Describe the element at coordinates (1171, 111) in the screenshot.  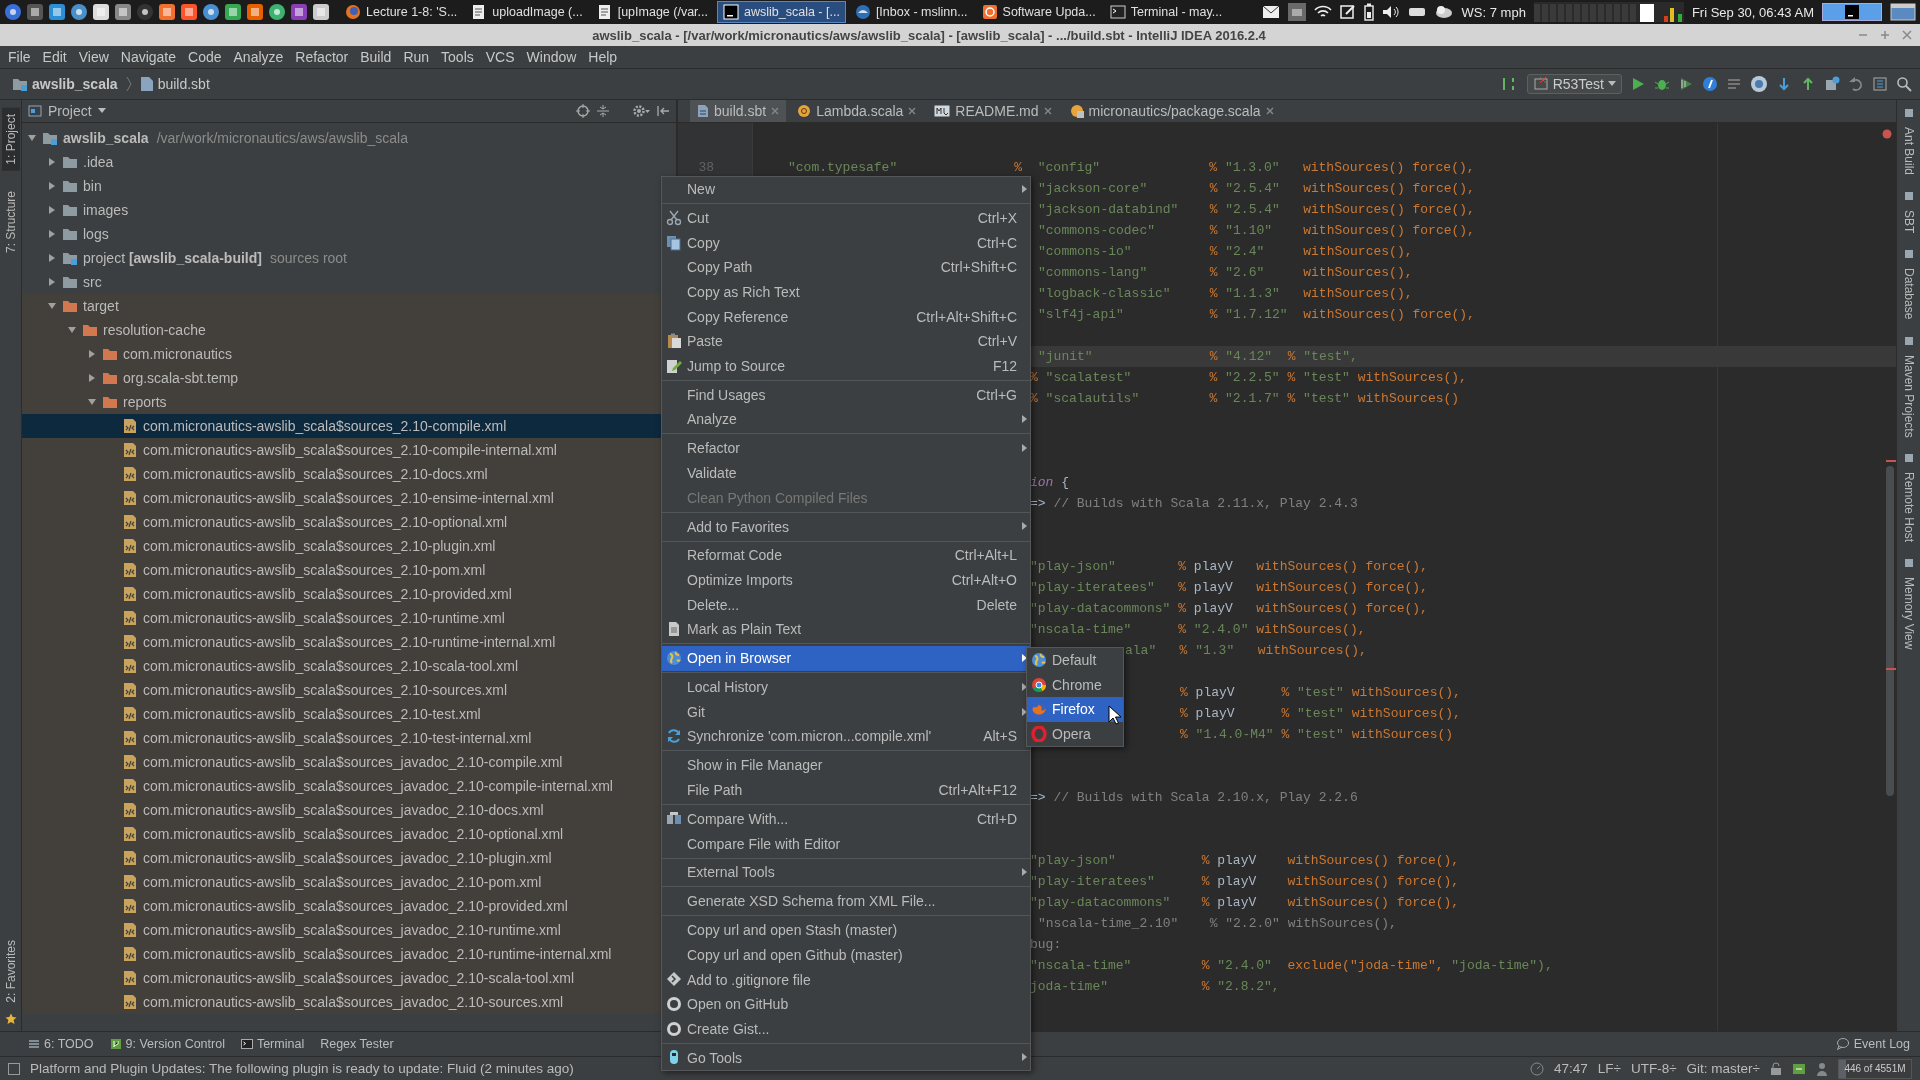
I see `editor-tab: micronautics/package.scala` at that location.